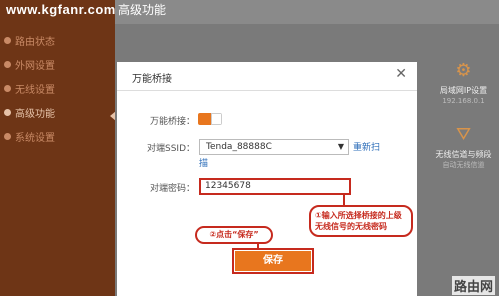 Image resolution: width=499 pixels, height=296 pixels. I want to click on feature-sublabel: 192.168.0.1, so click(463, 101).